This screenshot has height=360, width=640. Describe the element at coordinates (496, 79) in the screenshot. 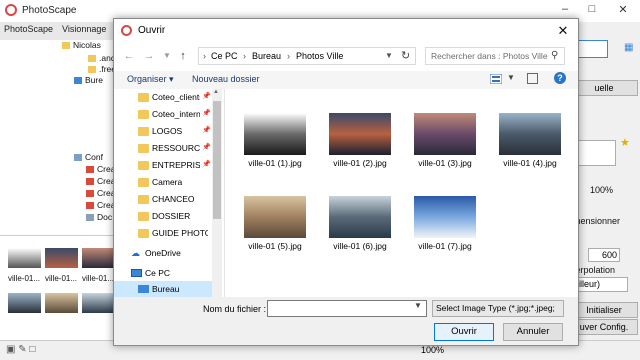

I see `view-options-icon` at that location.